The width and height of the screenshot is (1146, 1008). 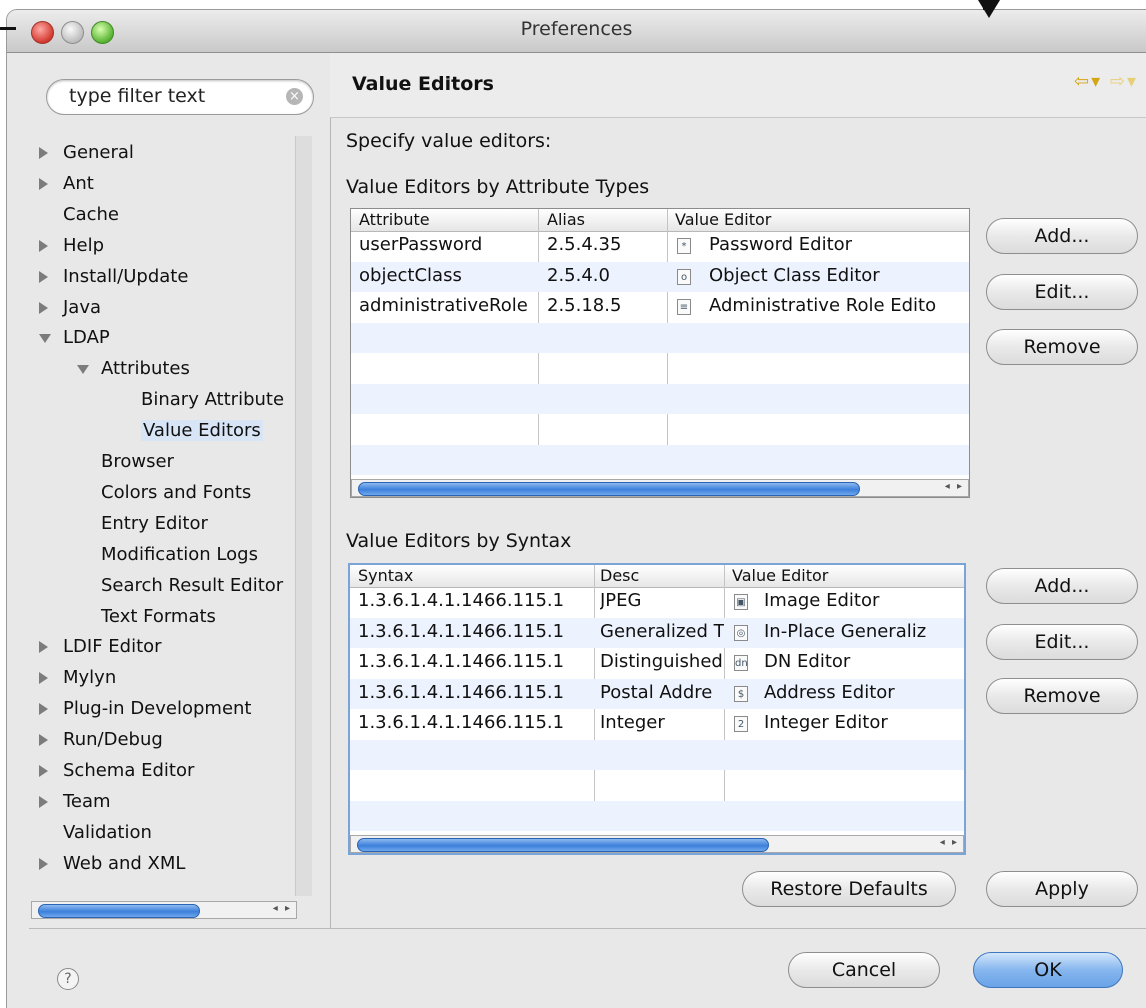 What do you see at coordinates (1124, 81) in the screenshot?
I see `forward-arrow-icon: ⇨▾` at bounding box center [1124, 81].